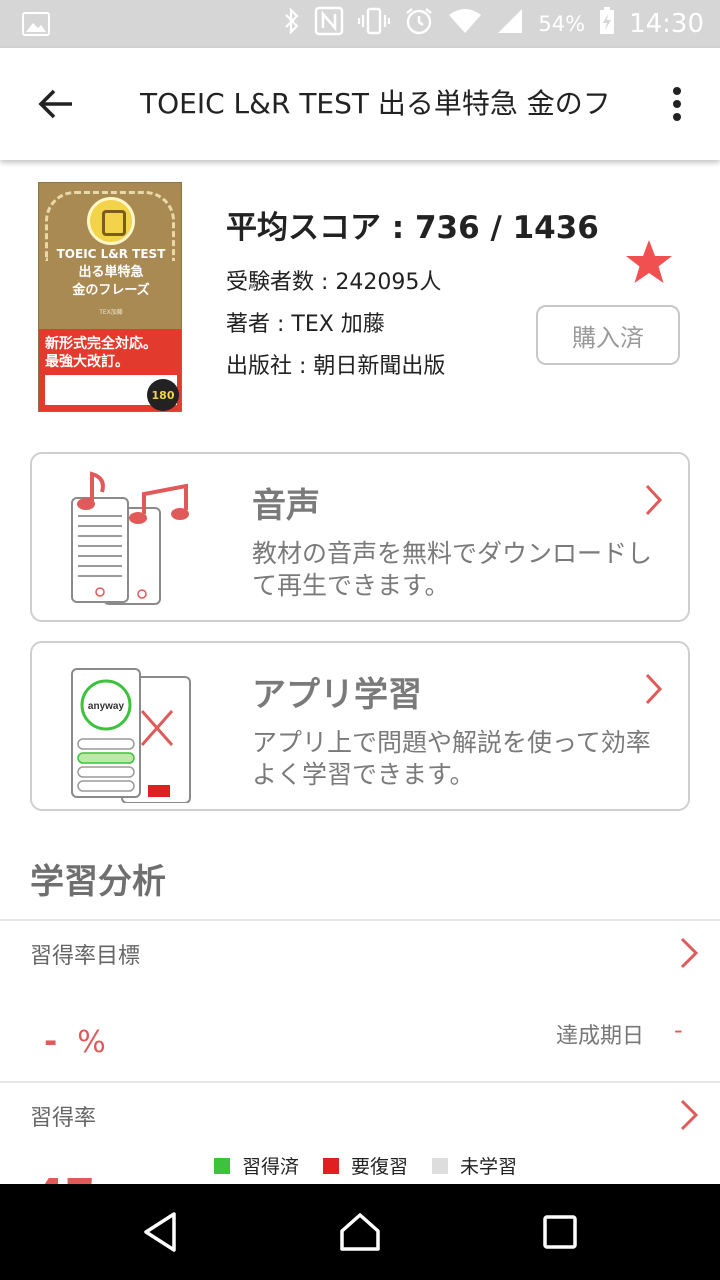 The width and height of the screenshot is (720, 1280). I want to click on card-description: 教材の音声を無料でダウンロードして再生できます。, so click(452, 569).